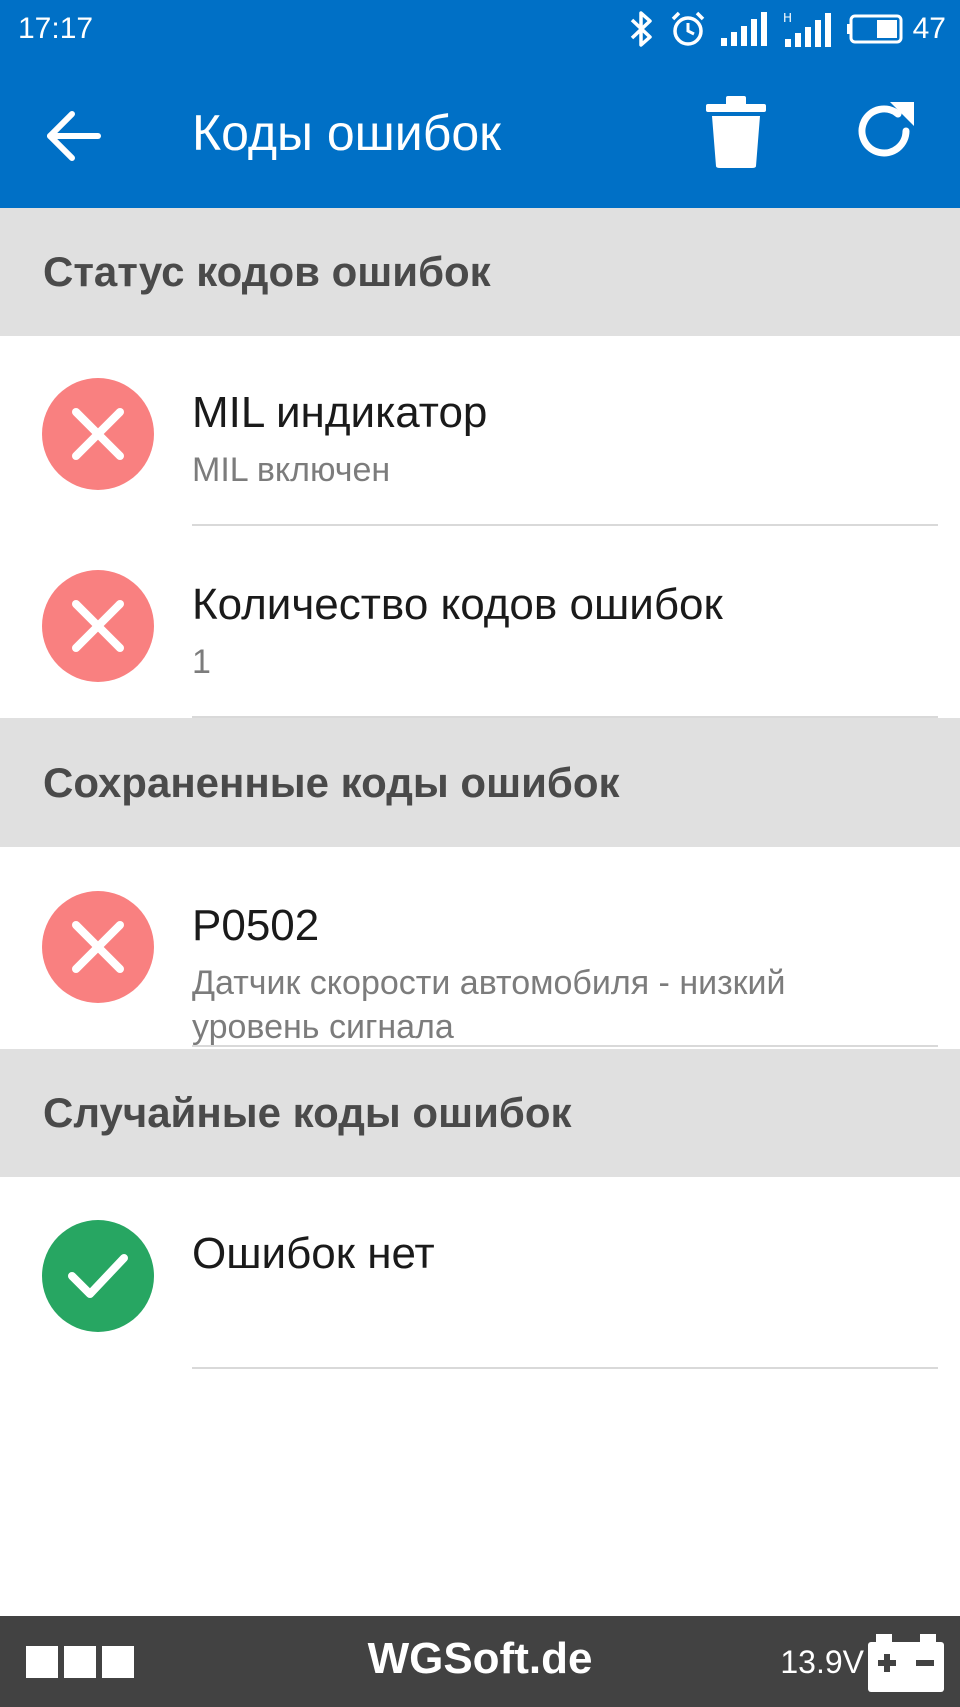 The image size is (960, 1707). I want to click on item-subtitle: MIL включен, so click(291, 470).